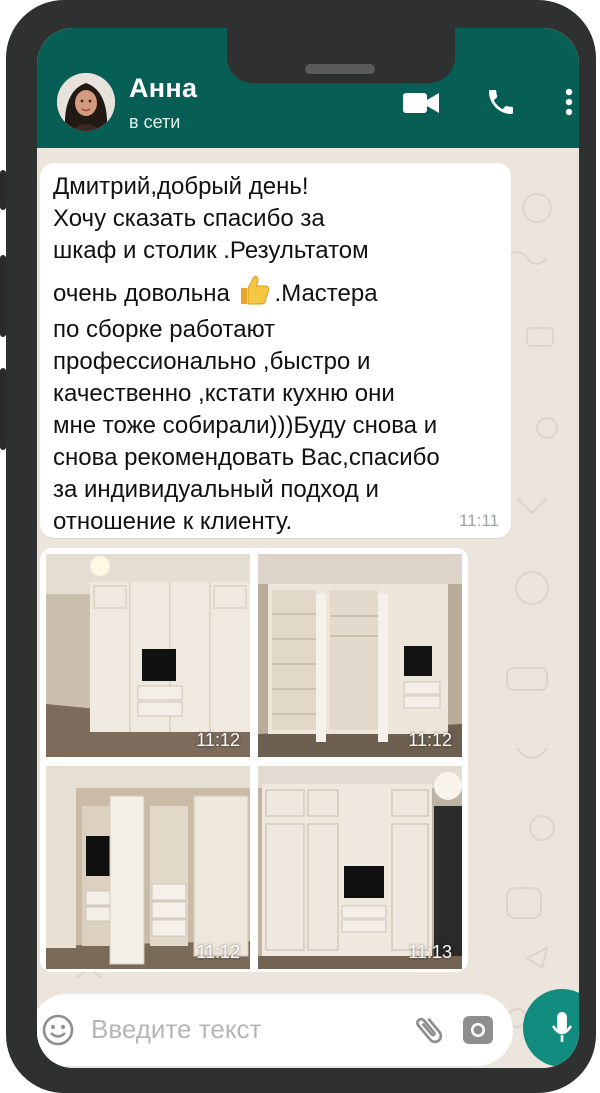  I want to click on phone-speaker, so click(340, 69).